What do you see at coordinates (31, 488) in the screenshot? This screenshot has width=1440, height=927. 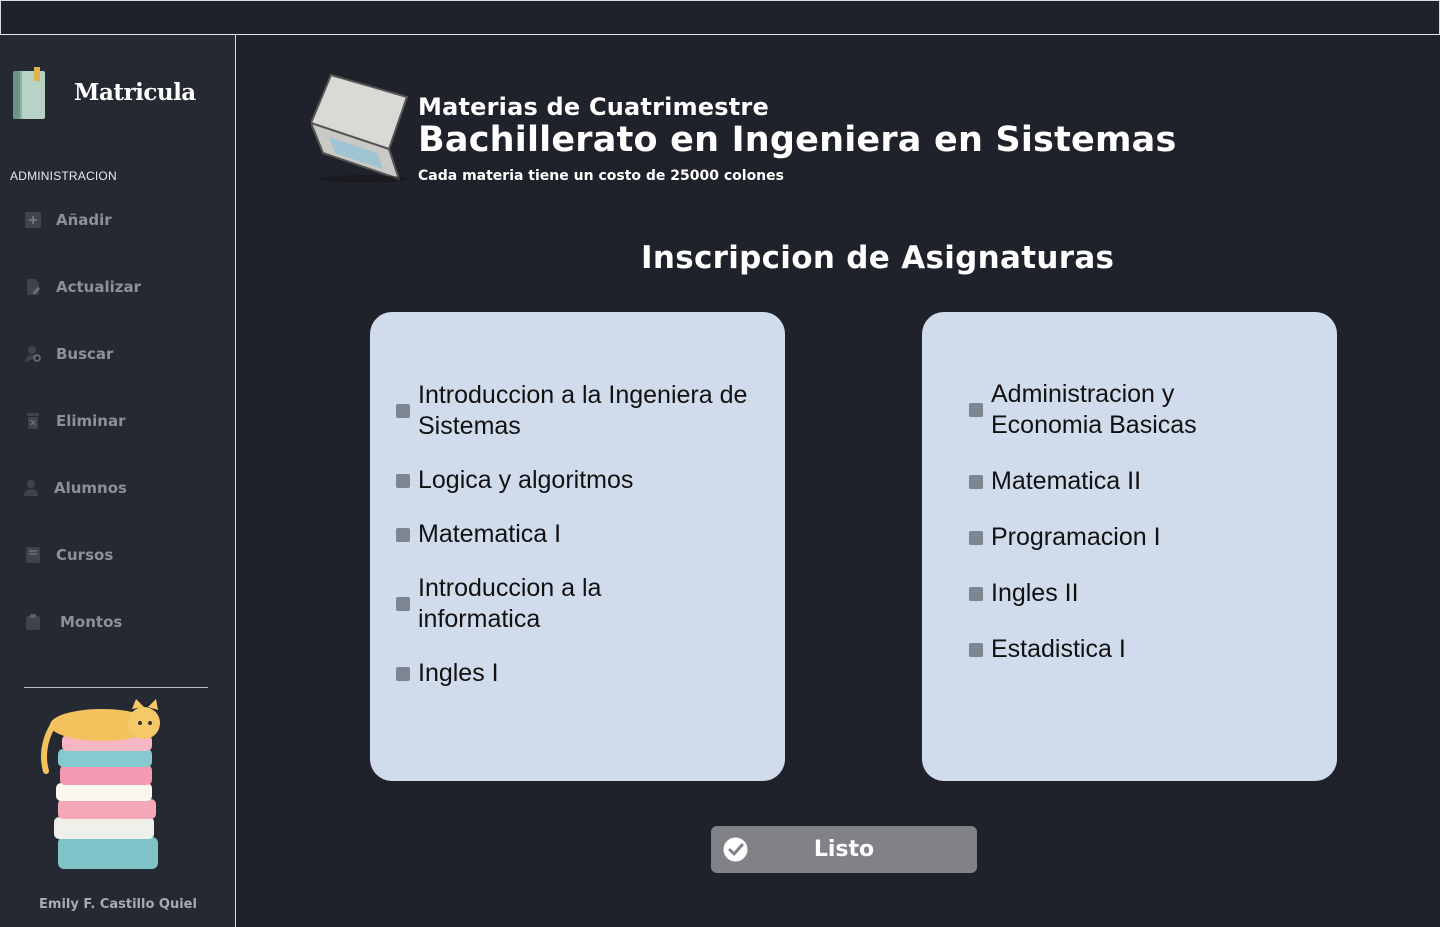 I see `user-icon` at bounding box center [31, 488].